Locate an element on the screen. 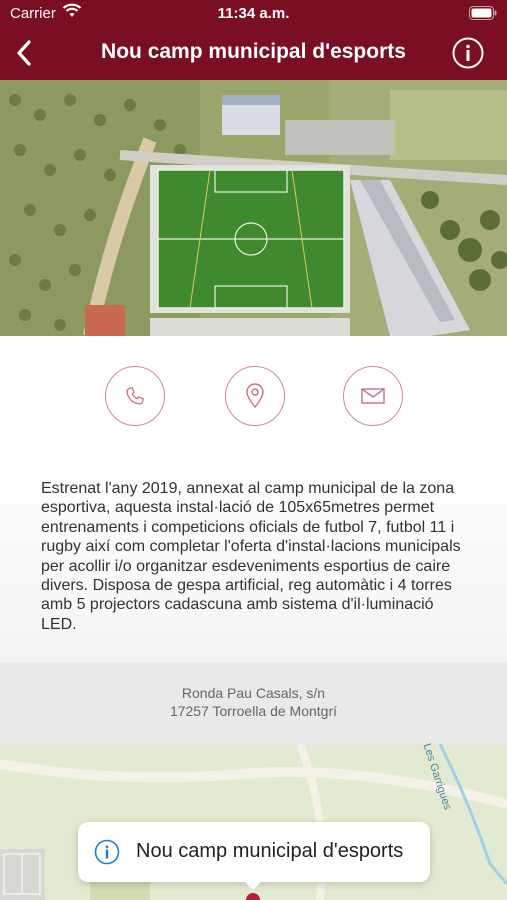 This screenshot has height=900, width=507. email-button is located at coordinates (373, 396).